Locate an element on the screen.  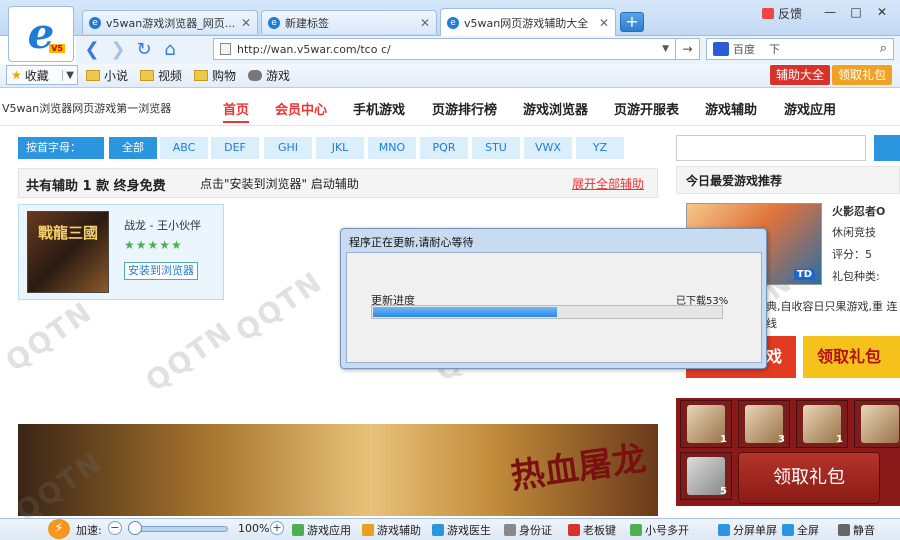
claim-gift-big-button: 领取礼包 is located at coordinates (851, 357).